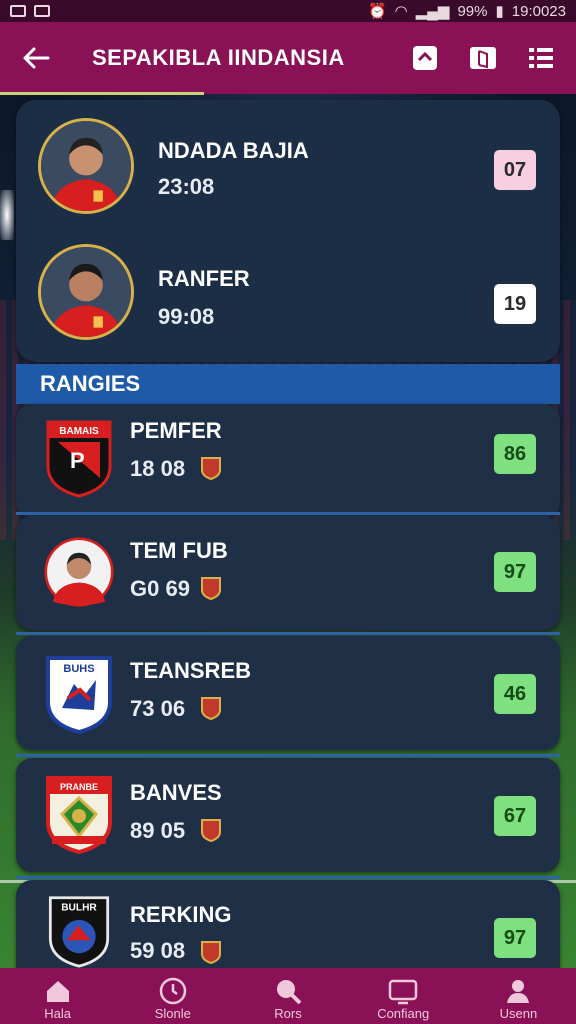 The image size is (576, 1024). Describe the element at coordinates (191, 670) in the screenshot. I see `item-name: TEANSREB` at that location.